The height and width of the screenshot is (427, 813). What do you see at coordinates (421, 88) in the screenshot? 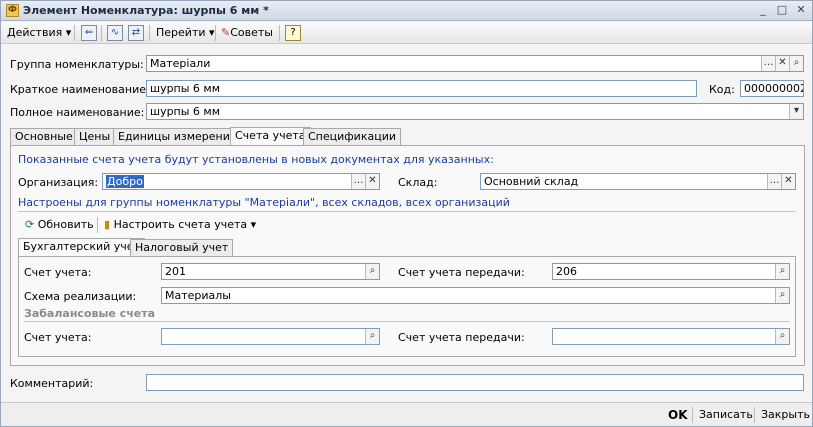
I see `short-name-field: шурпы 6 мм` at bounding box center [421, 88].